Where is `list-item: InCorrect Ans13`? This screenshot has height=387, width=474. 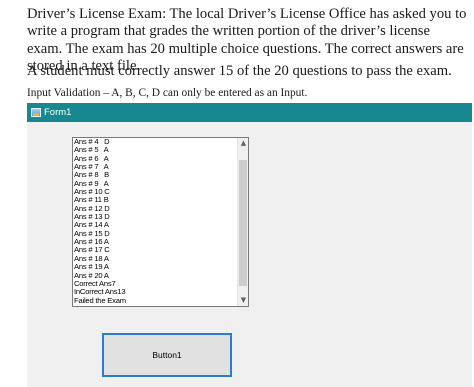
list-item: InCorrect Ans13 is located at coordinates (155, 292).